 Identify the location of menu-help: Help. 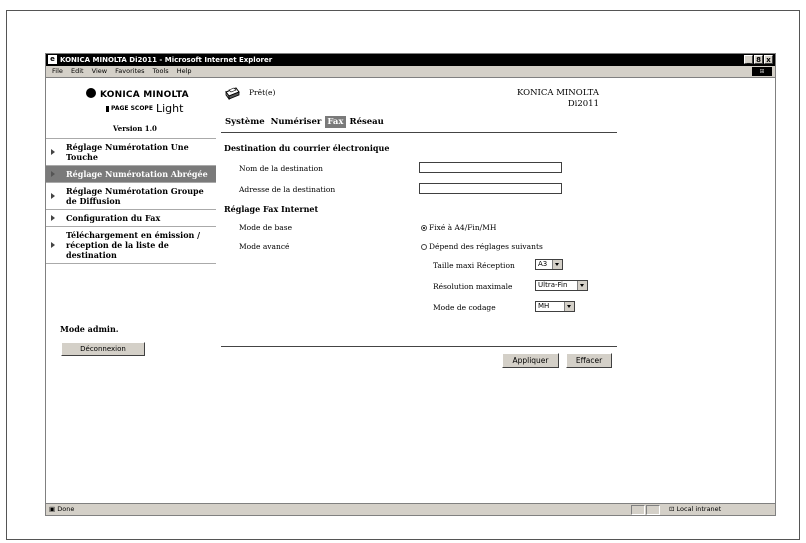
(184, 71).